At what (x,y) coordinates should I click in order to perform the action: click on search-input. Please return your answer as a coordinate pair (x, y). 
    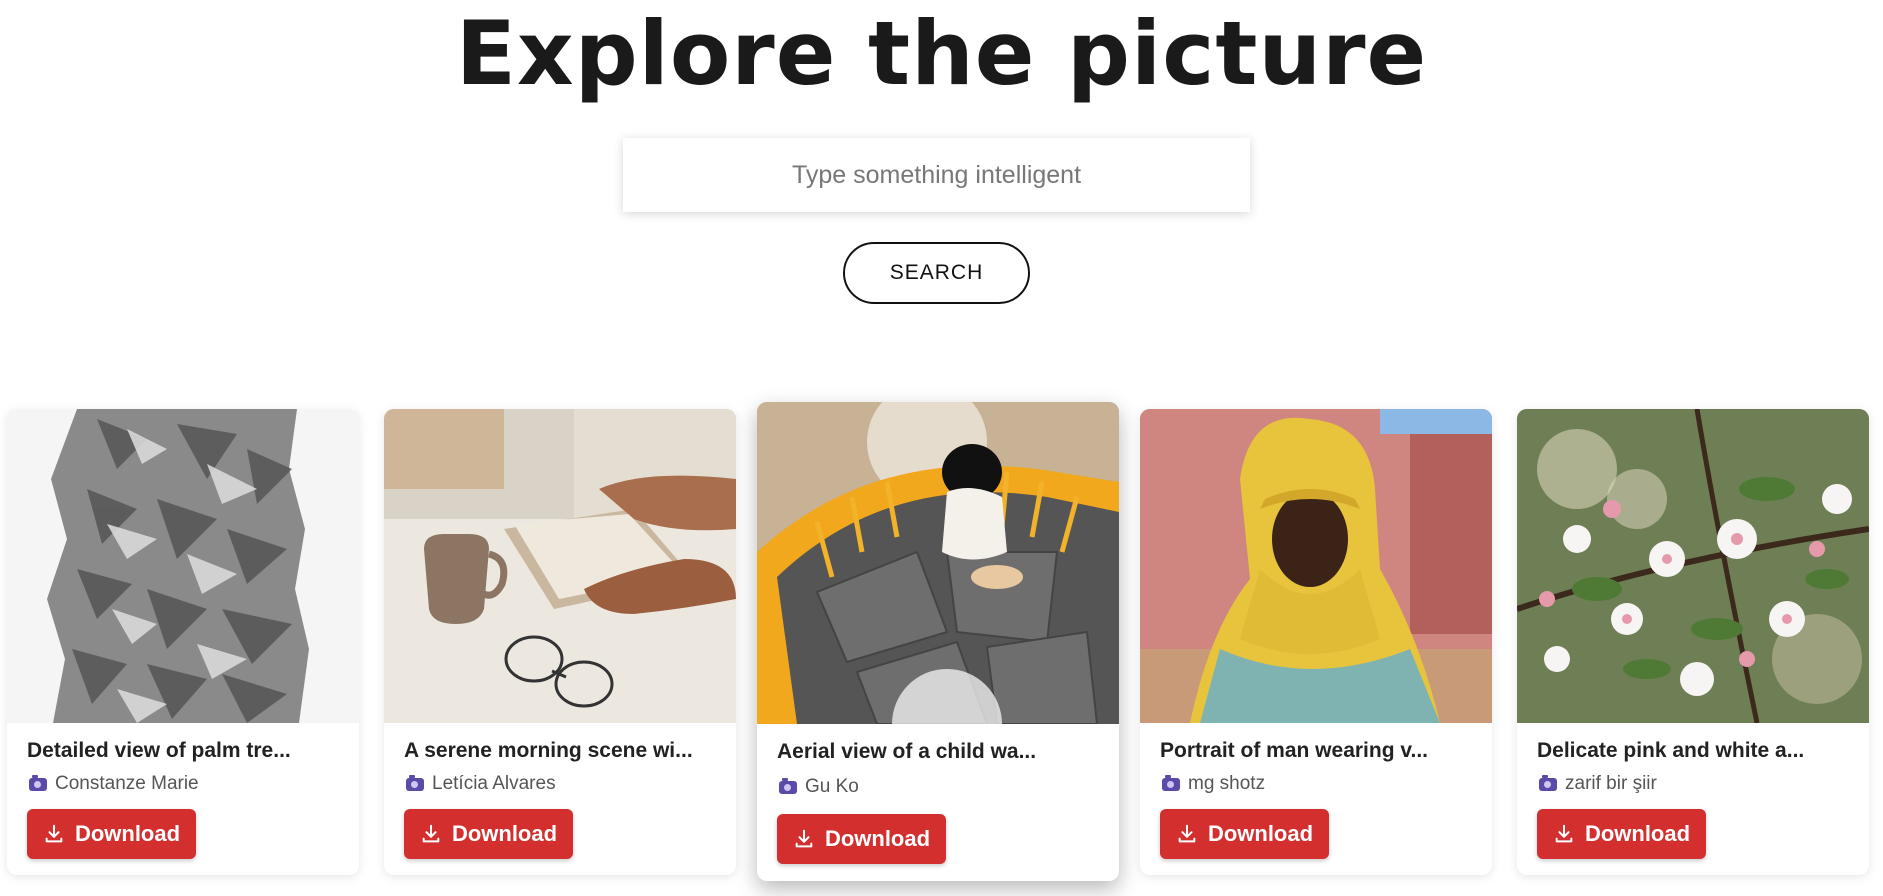
    Looking at the image, I should click on (936, 175).